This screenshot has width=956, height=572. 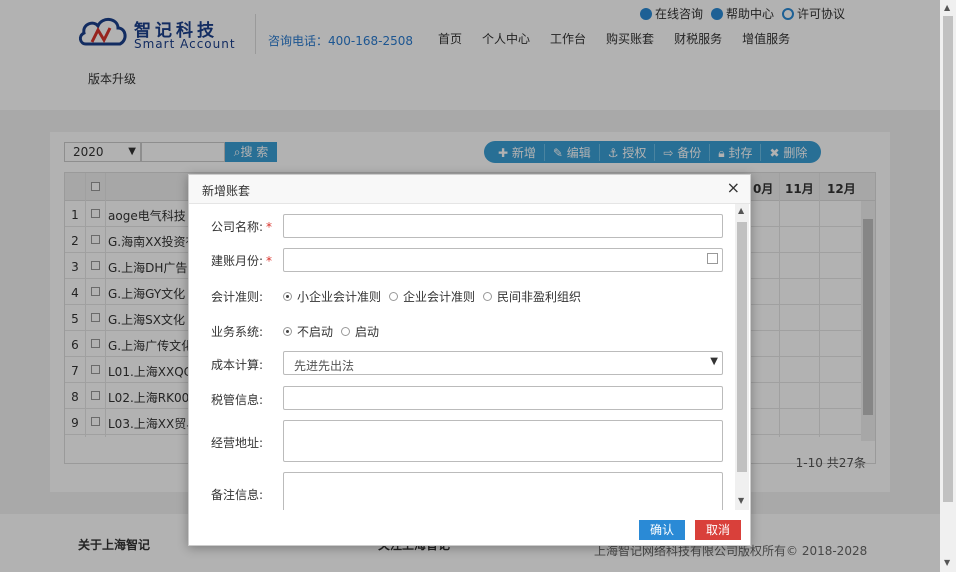 What do you see at coordinates (469, 189) in the screenshot?
I see `dialog-header: 新增账套 ×` at bounding box center [469, 189].